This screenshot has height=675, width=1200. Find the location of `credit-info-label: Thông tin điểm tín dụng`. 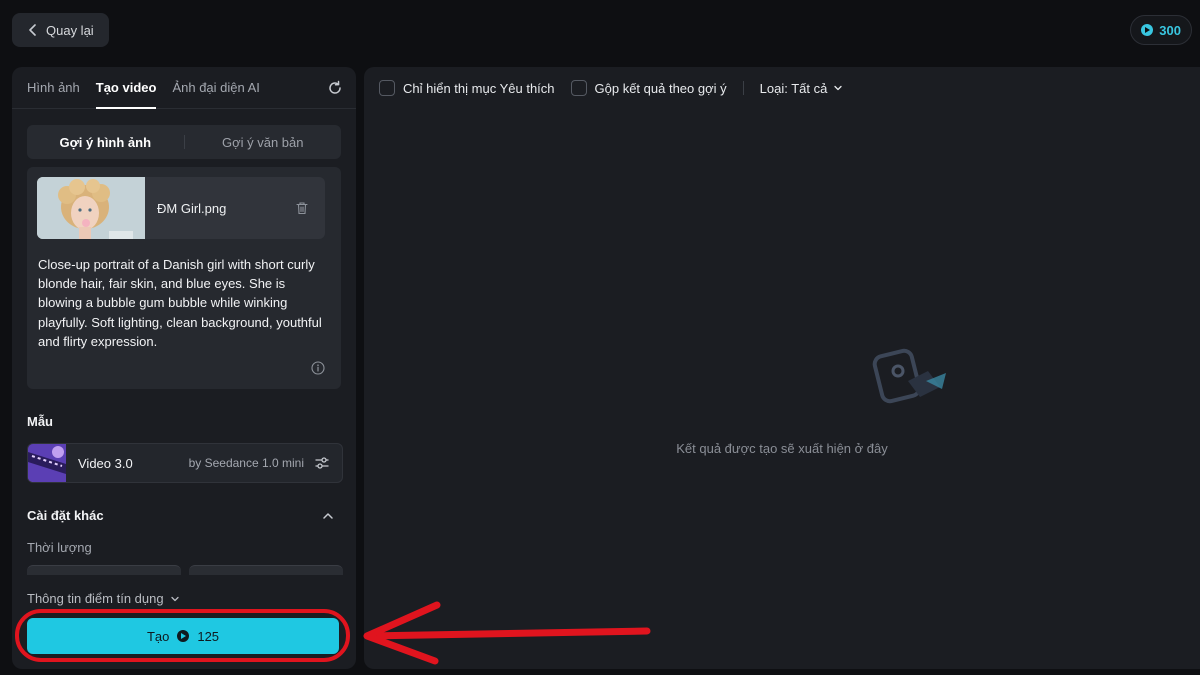

credit-info-label: Thông tin điểm tín dụng is located at coordinates (95, 598).